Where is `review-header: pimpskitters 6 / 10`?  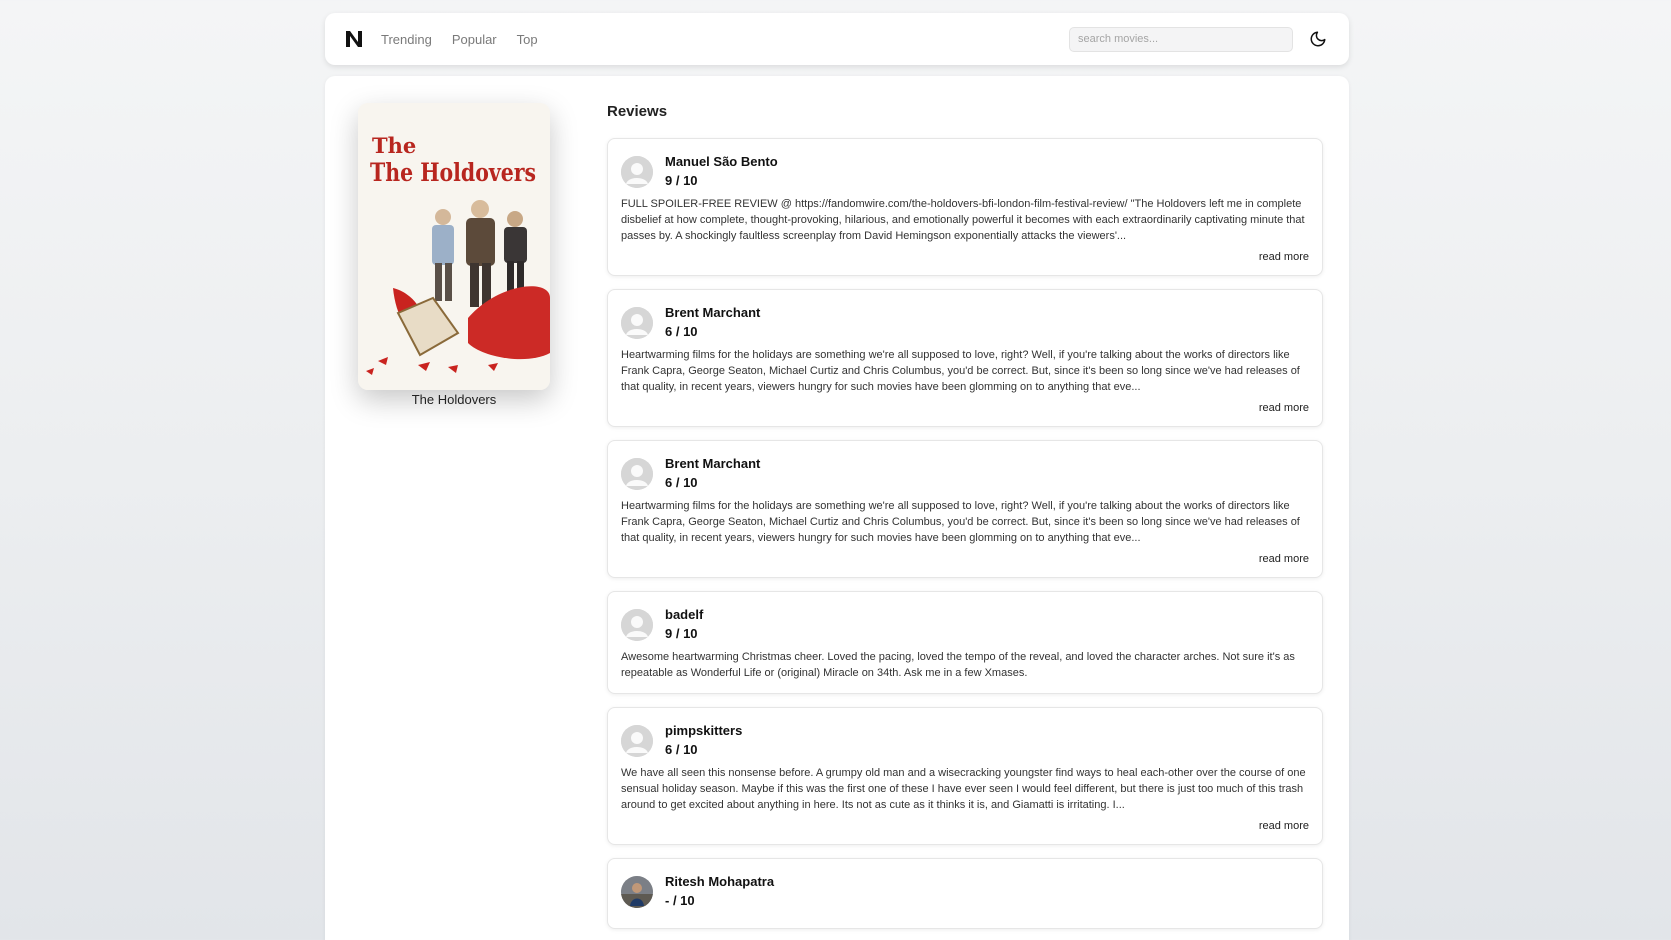 review-header: pimpskitters 6 / 10 is located at coordinates (965, 740).